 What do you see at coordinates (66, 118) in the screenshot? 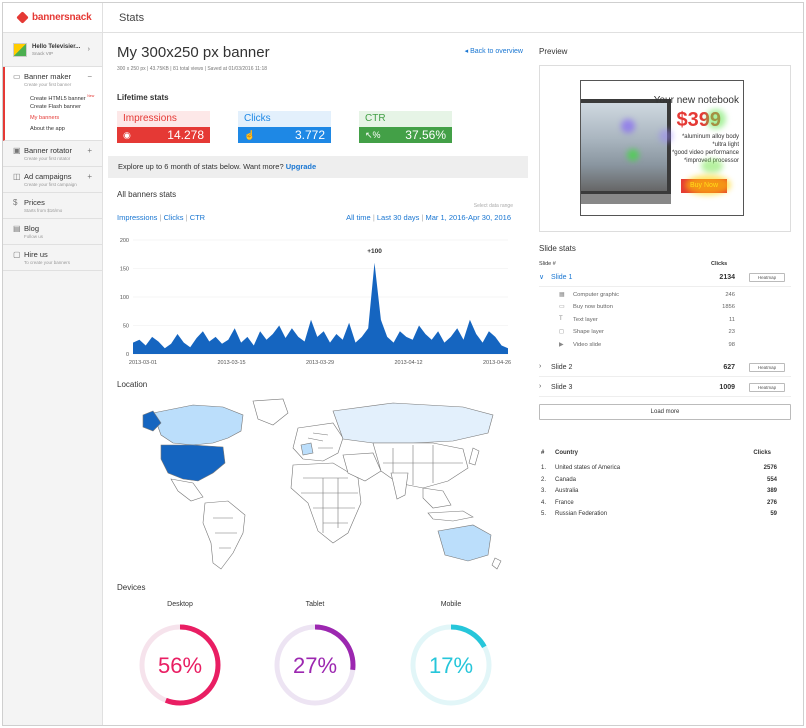
I see `subnav-my-banners: My banners` at bounding box center [66, 118].